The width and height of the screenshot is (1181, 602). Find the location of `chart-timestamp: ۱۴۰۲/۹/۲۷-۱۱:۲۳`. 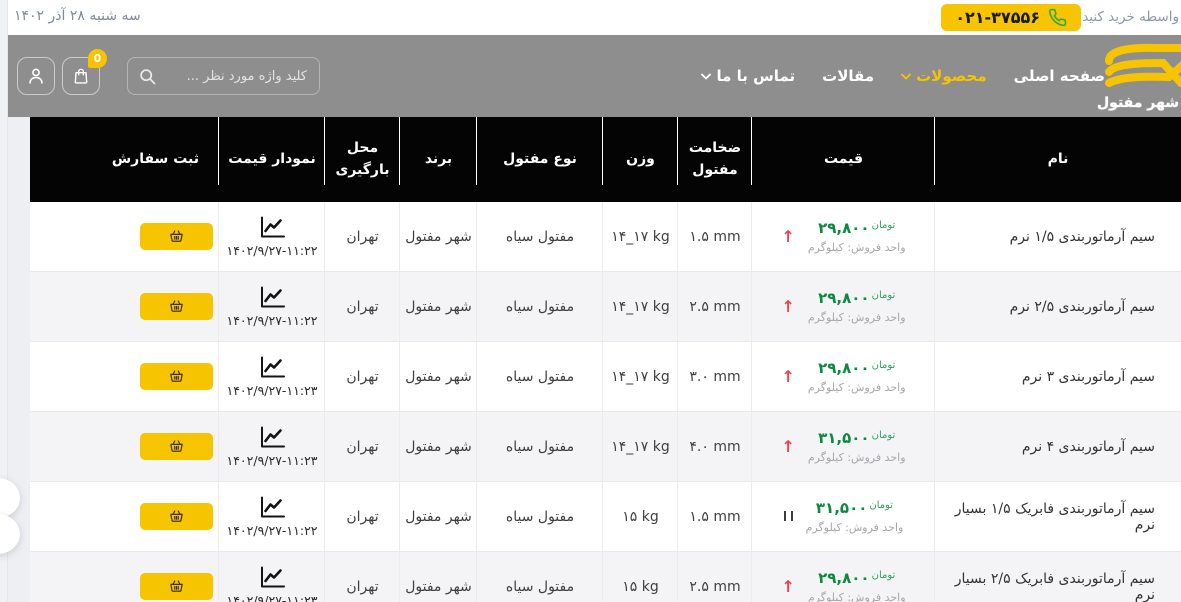

chart-timestamp: ۱۴۰۲/۹/۲۷-۱۱:۲۳ is located at coordinates (272, 460).